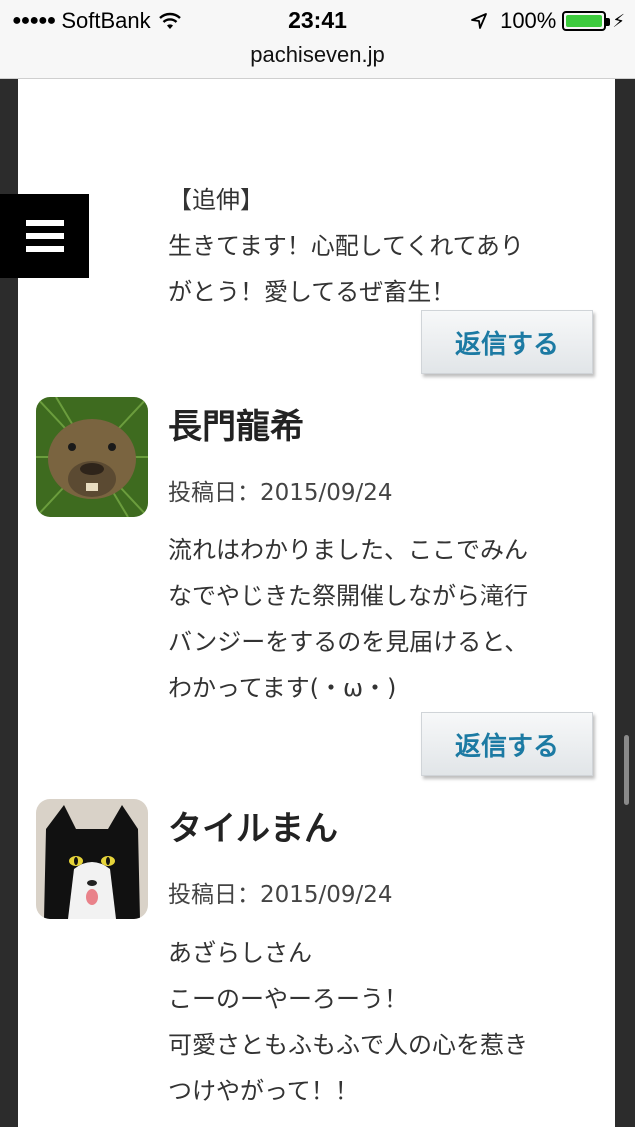 The image size is (635, 1127). I want to click on comment-line: 可愛さともふもふで人の心を惹き, so click(348, 1045).